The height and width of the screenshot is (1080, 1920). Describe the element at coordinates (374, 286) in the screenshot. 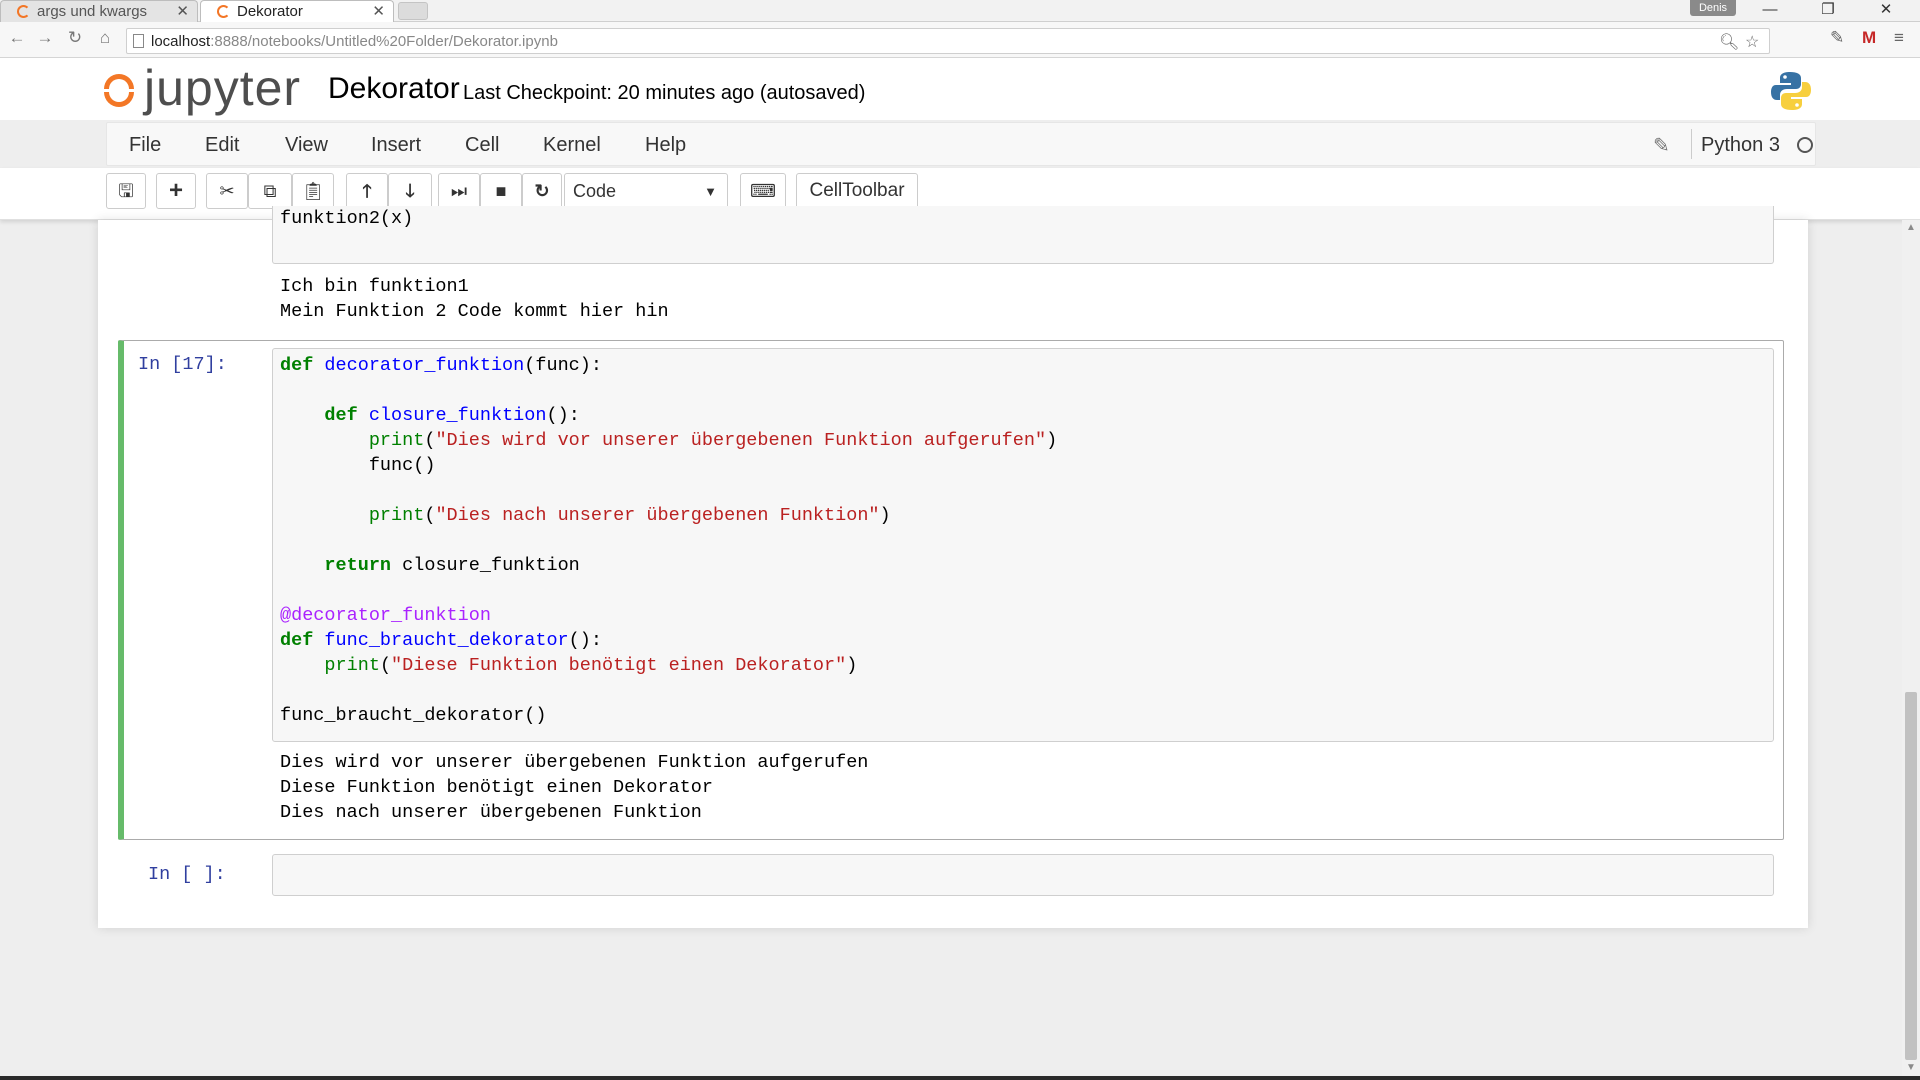

I see `output-line: Ich bin funktion1` at that location.